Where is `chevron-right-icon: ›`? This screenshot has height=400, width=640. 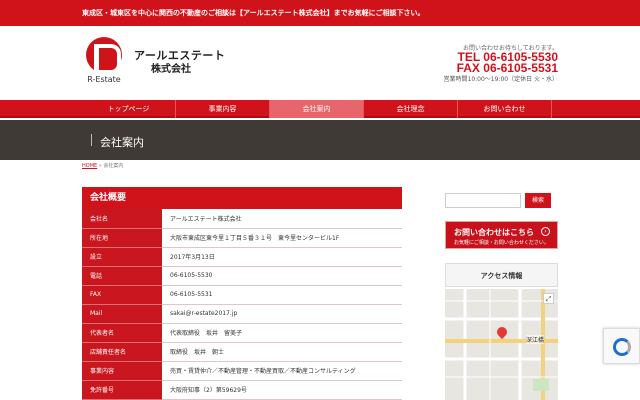
chevron-right-icon: › is located at coordinates (545, 231).